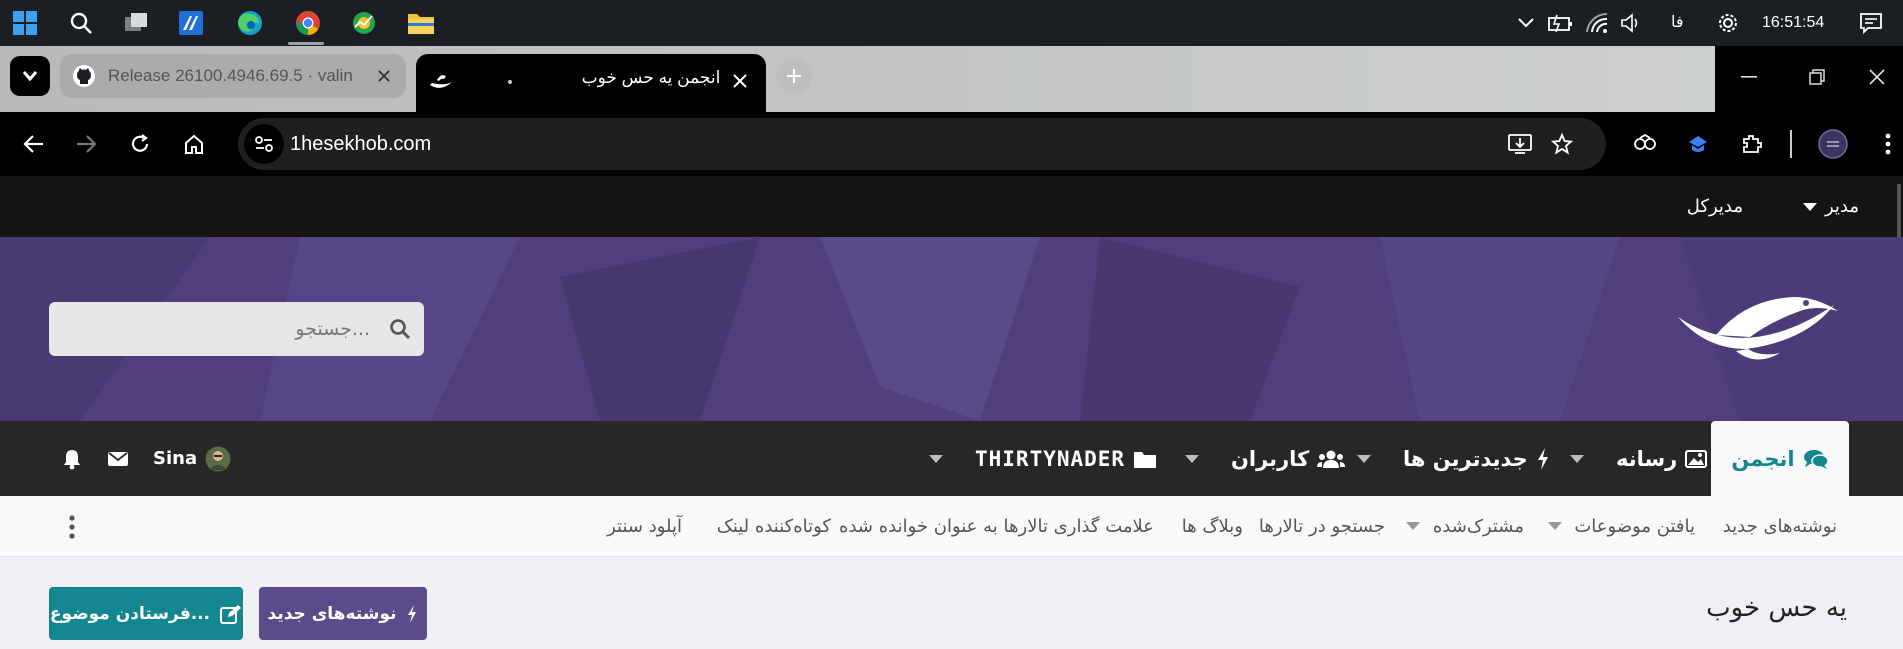 Image resolution: width=1903 pixels, height=649 pixels. What do you see at coordinates (441, 81) in the screenshot?
I see `site-favicon` at bounding box center [441, 81].